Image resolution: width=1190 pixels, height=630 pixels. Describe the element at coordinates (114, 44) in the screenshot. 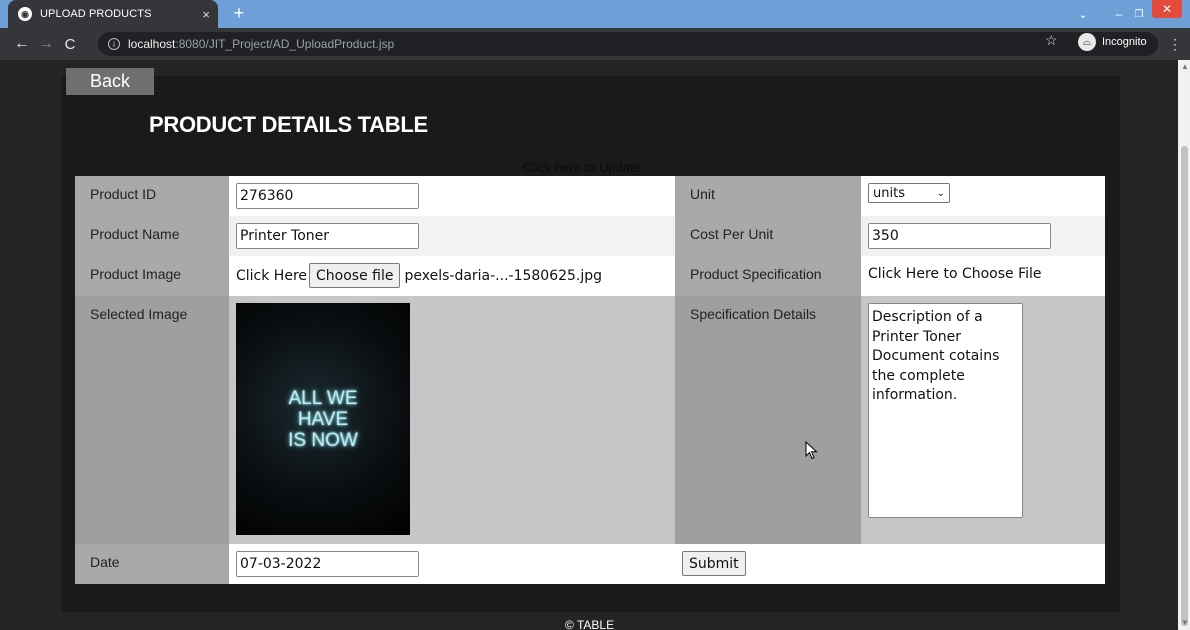

I see `info-icon: i` at that location.